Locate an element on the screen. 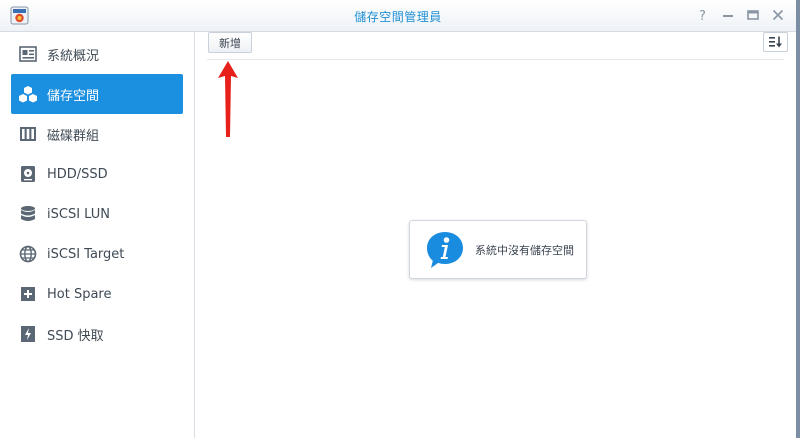 The width and height of the screenshot is (800, 438). sidebar-item-iscsi-lun: iSCSI LUN is located at coordinates (97, 214).